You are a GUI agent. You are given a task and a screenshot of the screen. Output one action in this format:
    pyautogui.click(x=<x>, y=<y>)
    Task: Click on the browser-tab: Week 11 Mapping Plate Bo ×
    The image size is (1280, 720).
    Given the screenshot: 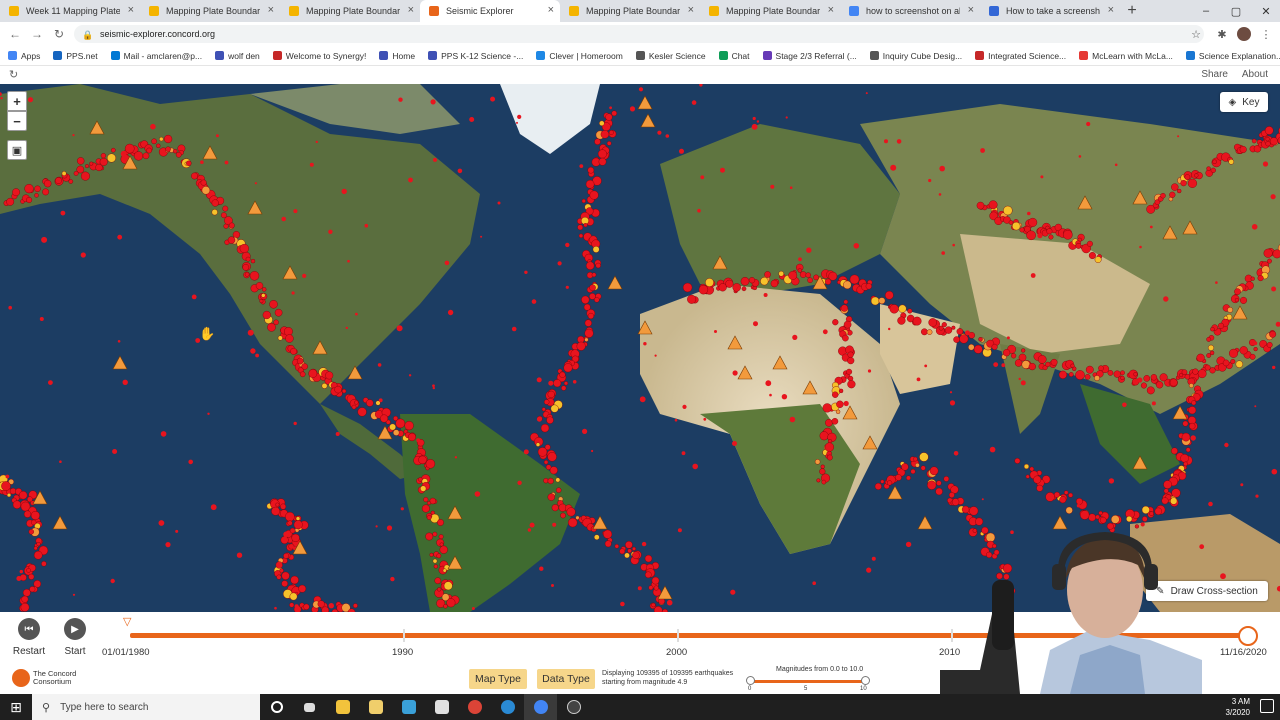 What is the action you would take?
    pyautogui.click(x=70, y=11)
    